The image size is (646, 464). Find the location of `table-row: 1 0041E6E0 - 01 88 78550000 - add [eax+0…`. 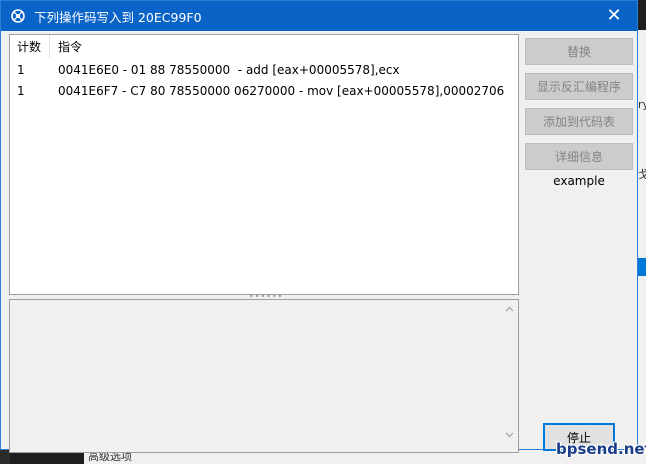

table-row: 1 0041E6E0 - 01 88 78550000 - add [eax+0… is located at coordinates (264, 69).